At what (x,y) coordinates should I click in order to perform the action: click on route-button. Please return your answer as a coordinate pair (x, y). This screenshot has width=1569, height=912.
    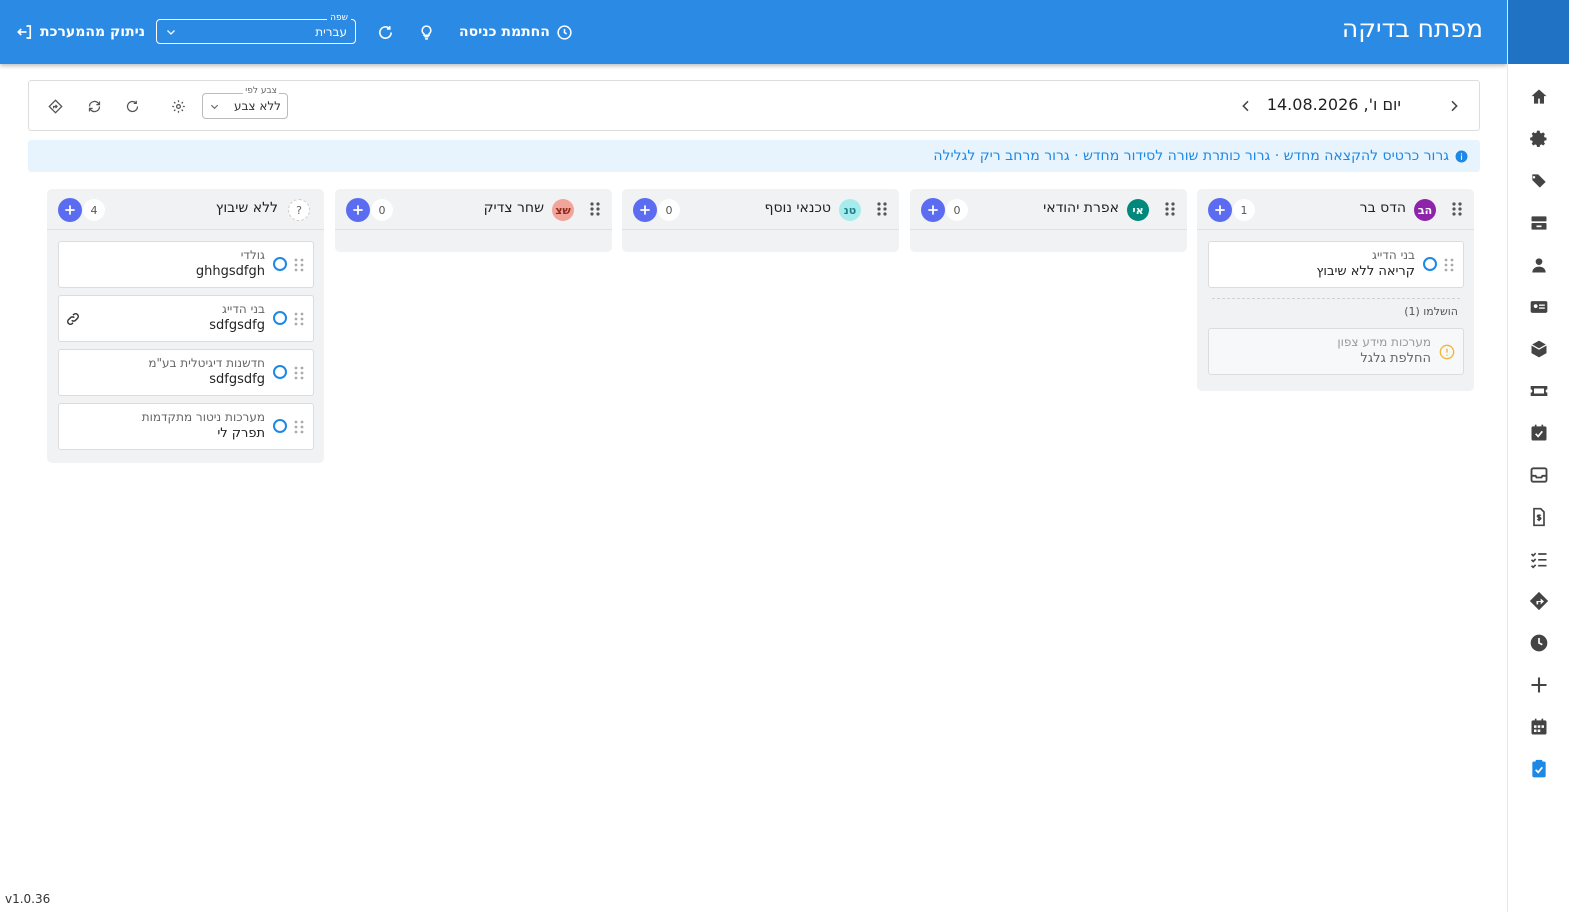
    Looking at the image, I should click on (55, 106).